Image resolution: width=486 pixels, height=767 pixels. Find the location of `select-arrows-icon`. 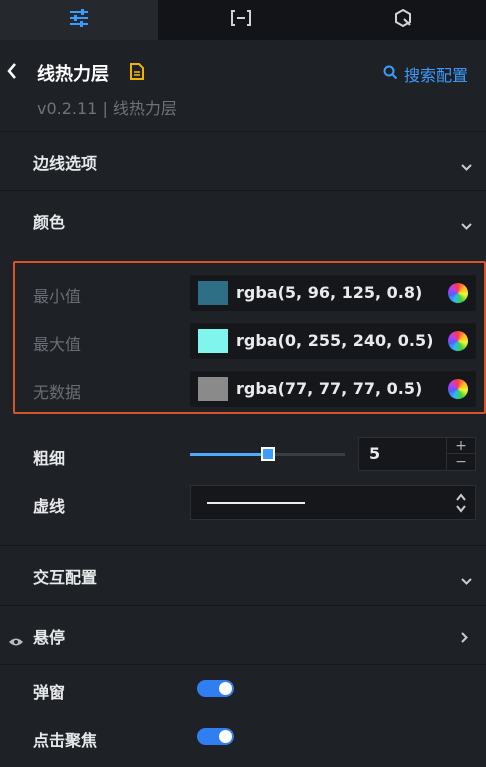

select-arrows-icon is located at coordinates (461, 505).